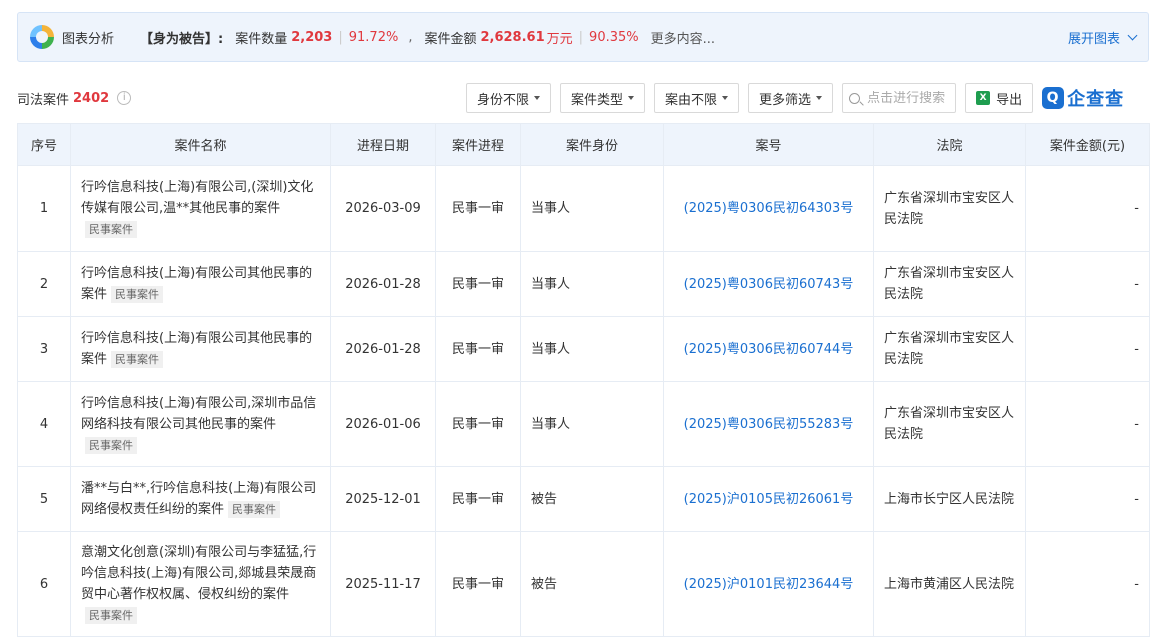 The height and width of the screenshot is (638, 1153). Describe the element at coordinates (559, 39) in the screenshot. I see `case-amount-unit: 万元` at that location.